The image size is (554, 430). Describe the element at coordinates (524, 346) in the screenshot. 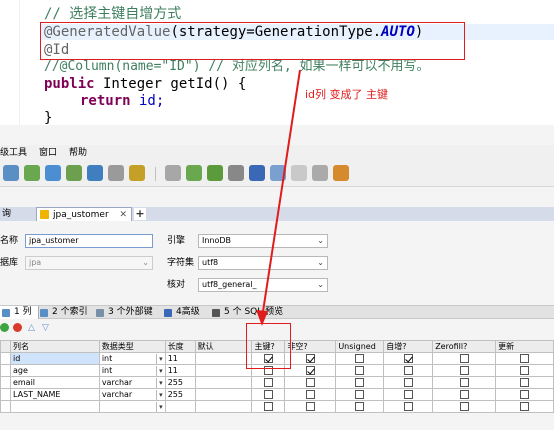

I see `column-header: 更新` at that location.